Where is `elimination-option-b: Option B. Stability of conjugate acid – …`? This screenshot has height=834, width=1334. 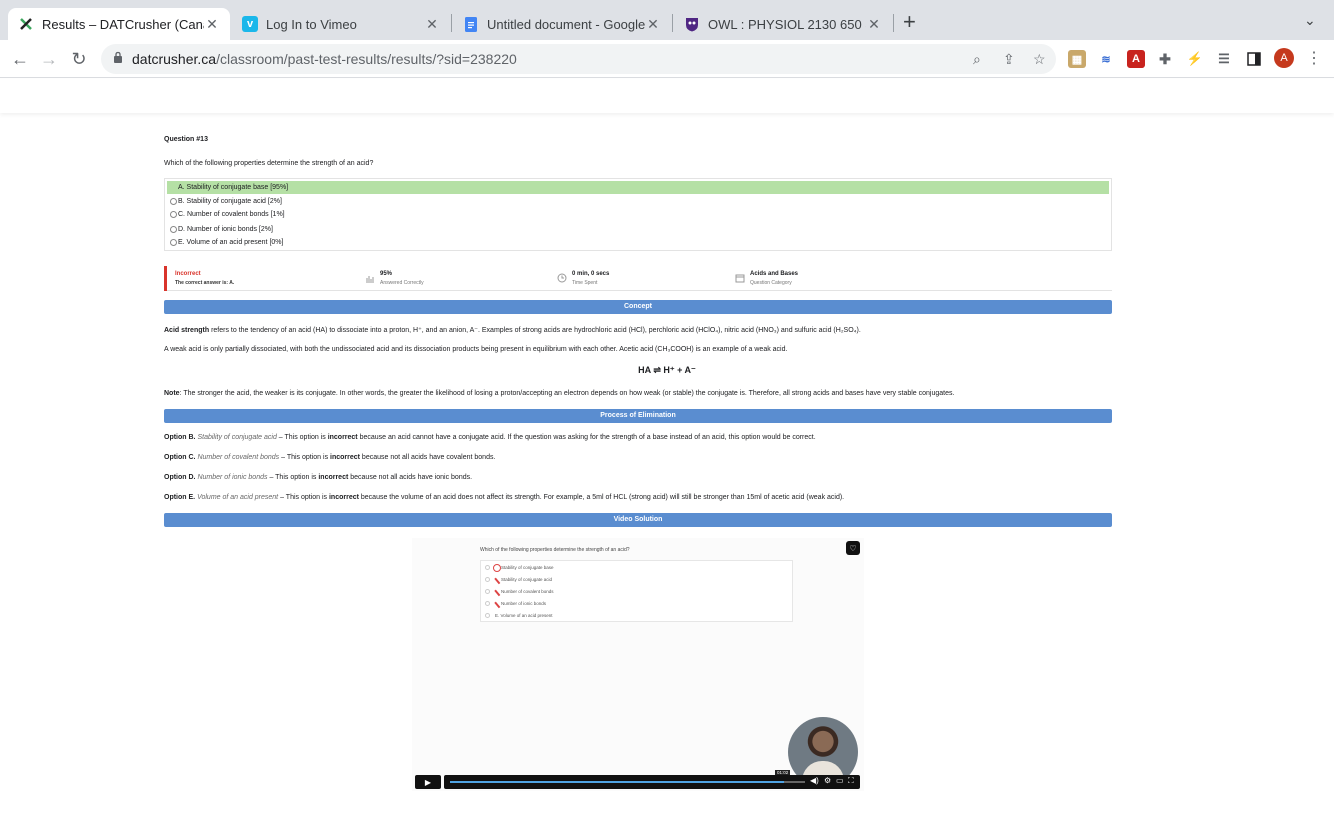
elimination-option-b: Option B. Stability of conjugate acid – … is located at coordinates (490, 437).